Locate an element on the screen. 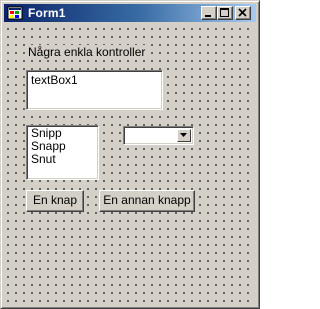  close-button is located at coordinates (243, 13).